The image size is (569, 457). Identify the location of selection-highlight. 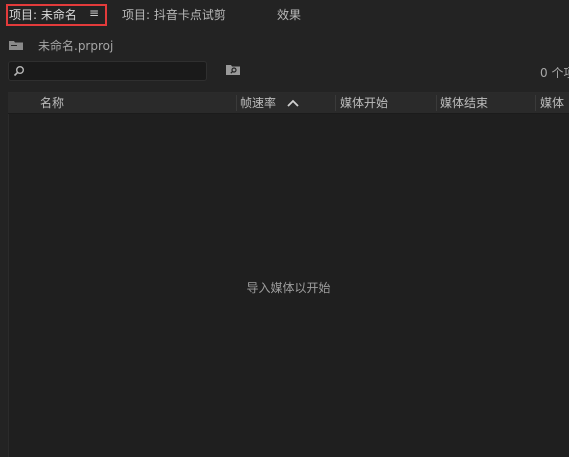
(56, 15).